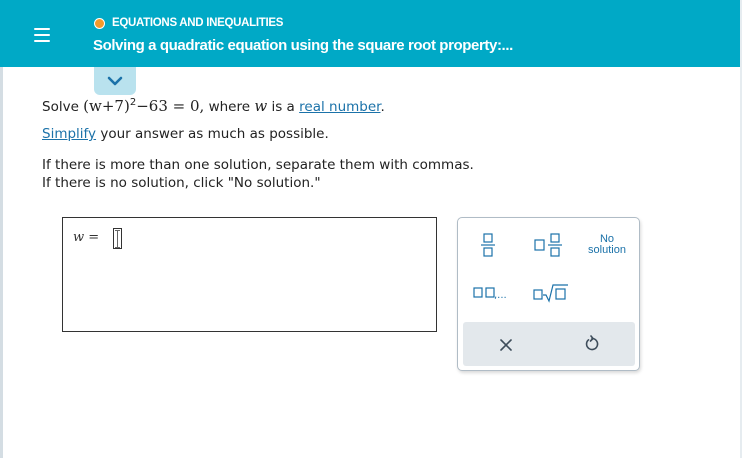  I want to click on variable-w: w, so click(261, 106).